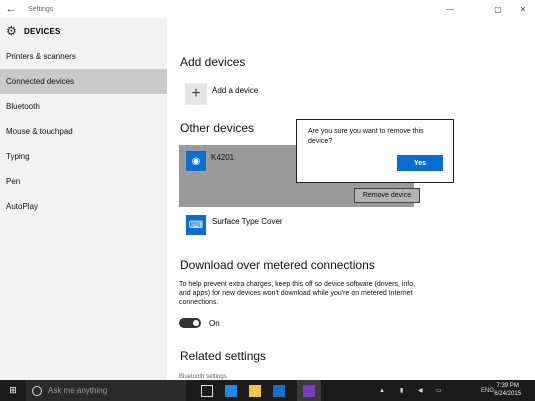 The width and height of the screenshot is (535, 401). What do you see at coordinates (217, 128) in the screenshot?
I see `other-devices-heading: Other devices` at bounding box center [217, 128].